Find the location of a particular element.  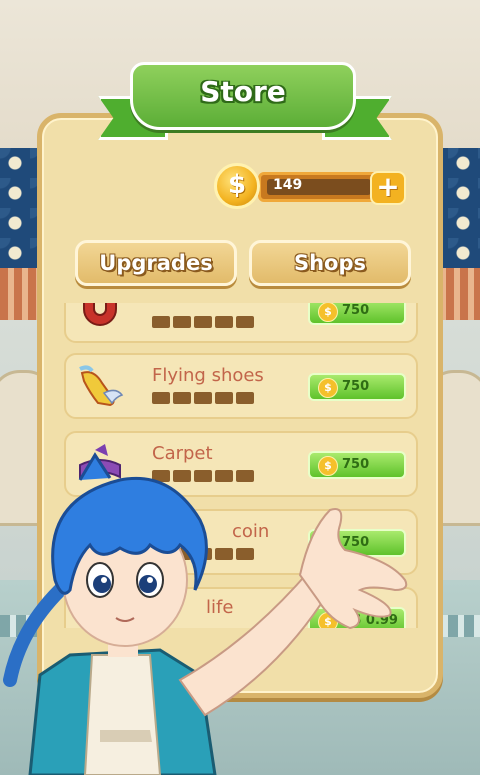

heart-icon is located at coordinates (100, 612).